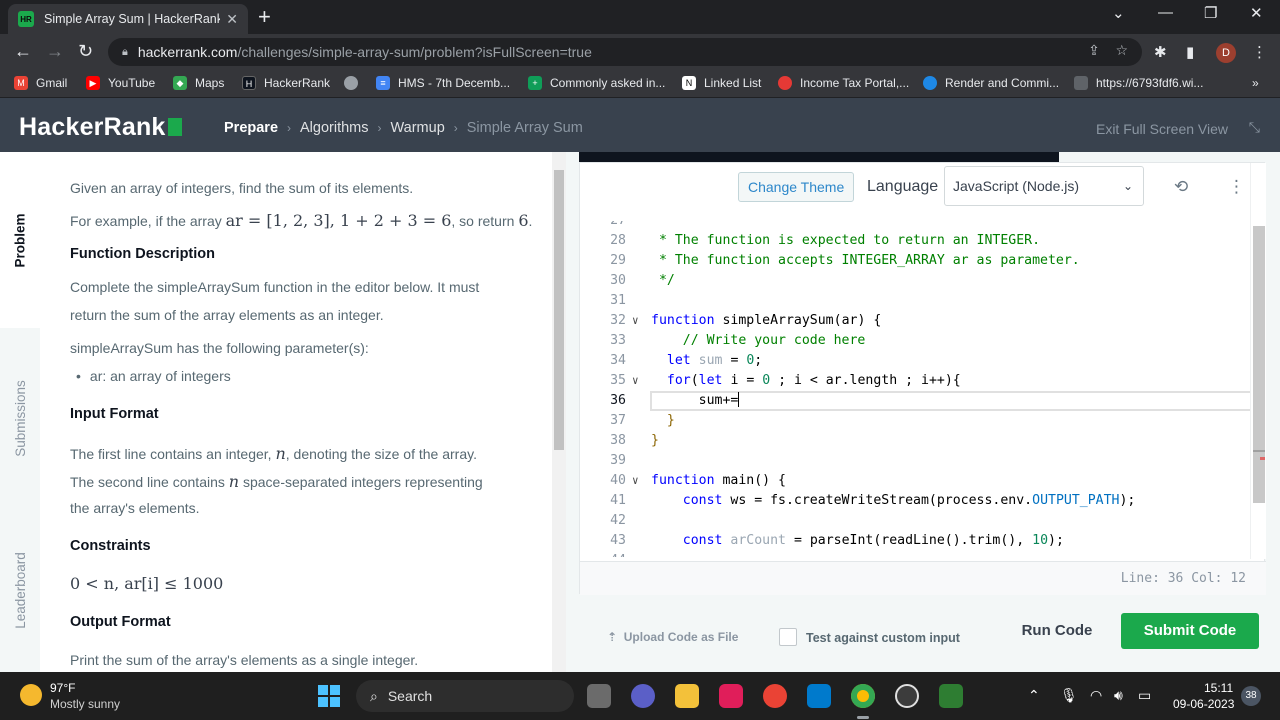 This screenshot has height=720, width=1280. Describe the element at coordinates (334, 128) in the screenshot. I see `breadcrumb-algorithms: Algorithms` at that location.